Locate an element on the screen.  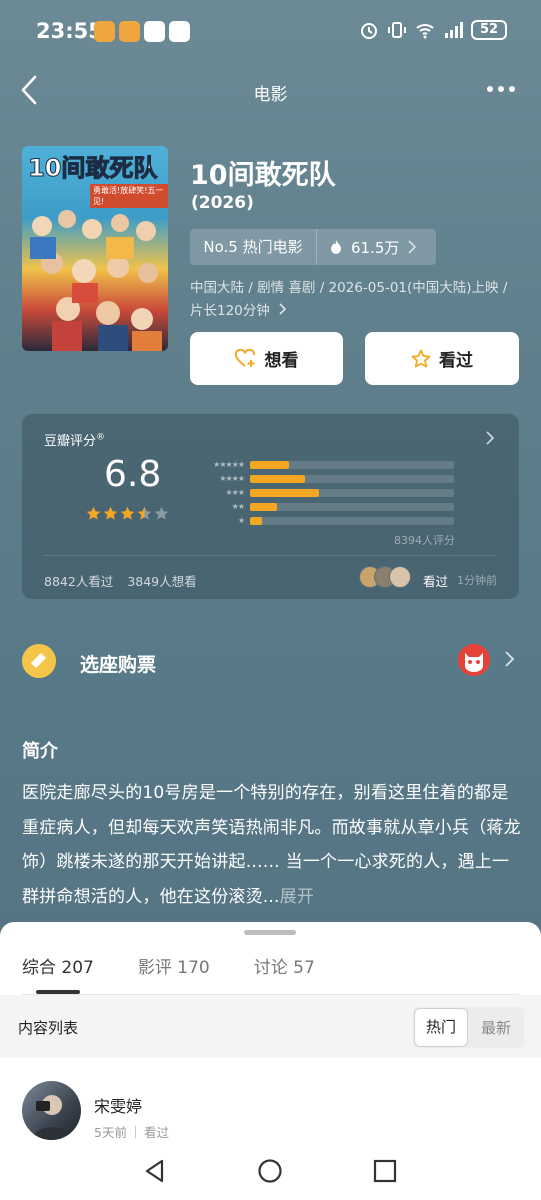
ranking-badge: No.5 热门电影 61.5万 is located at coordinates (313, 247).